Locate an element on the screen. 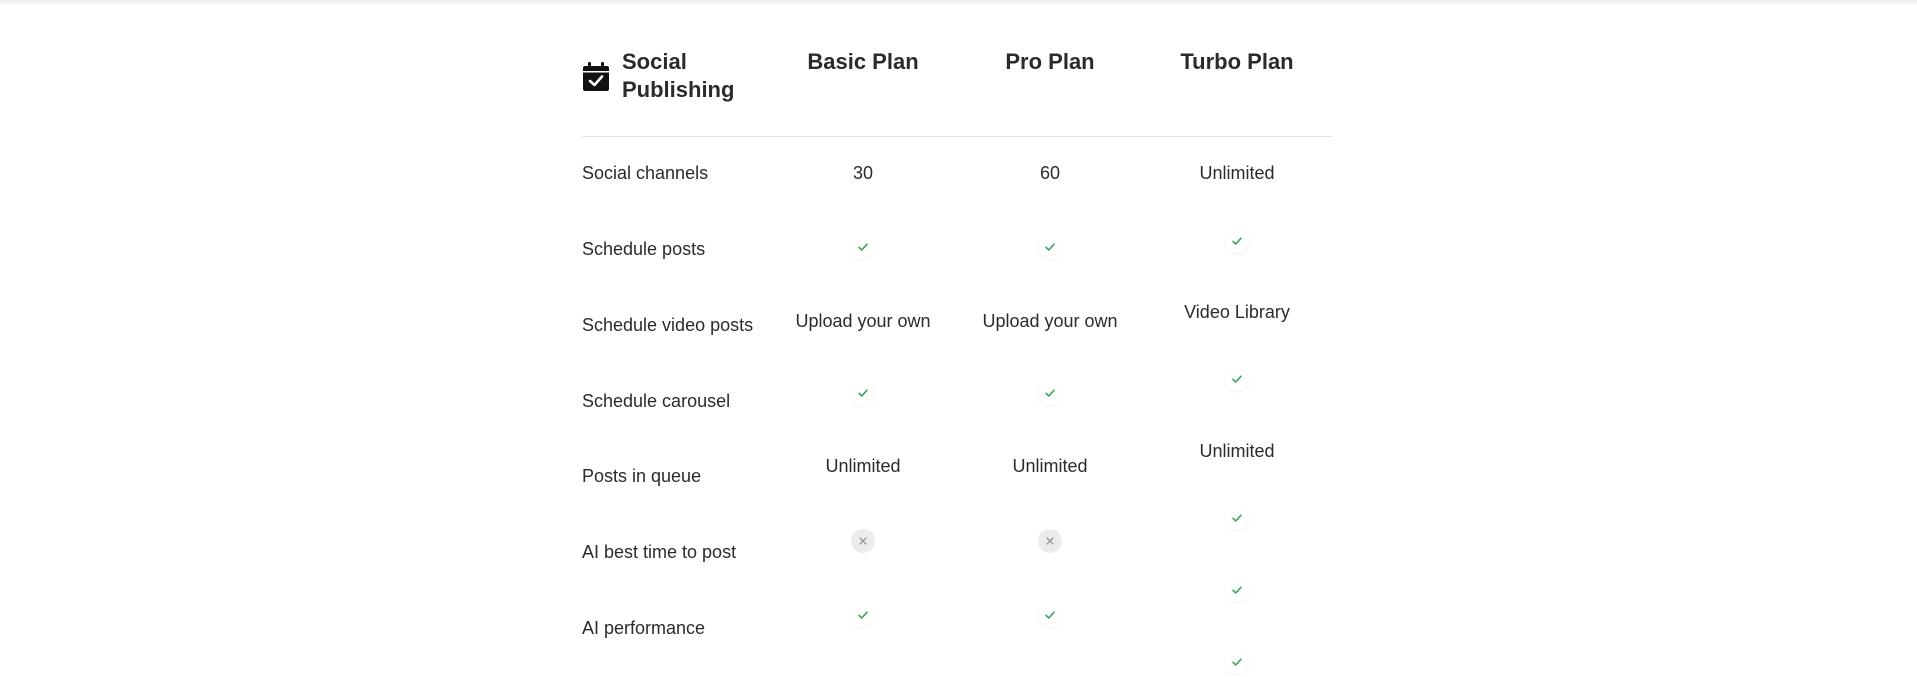 This screenshot has height=677, width=1917. feature-label: AI performance is located at coordinates (644, 628).